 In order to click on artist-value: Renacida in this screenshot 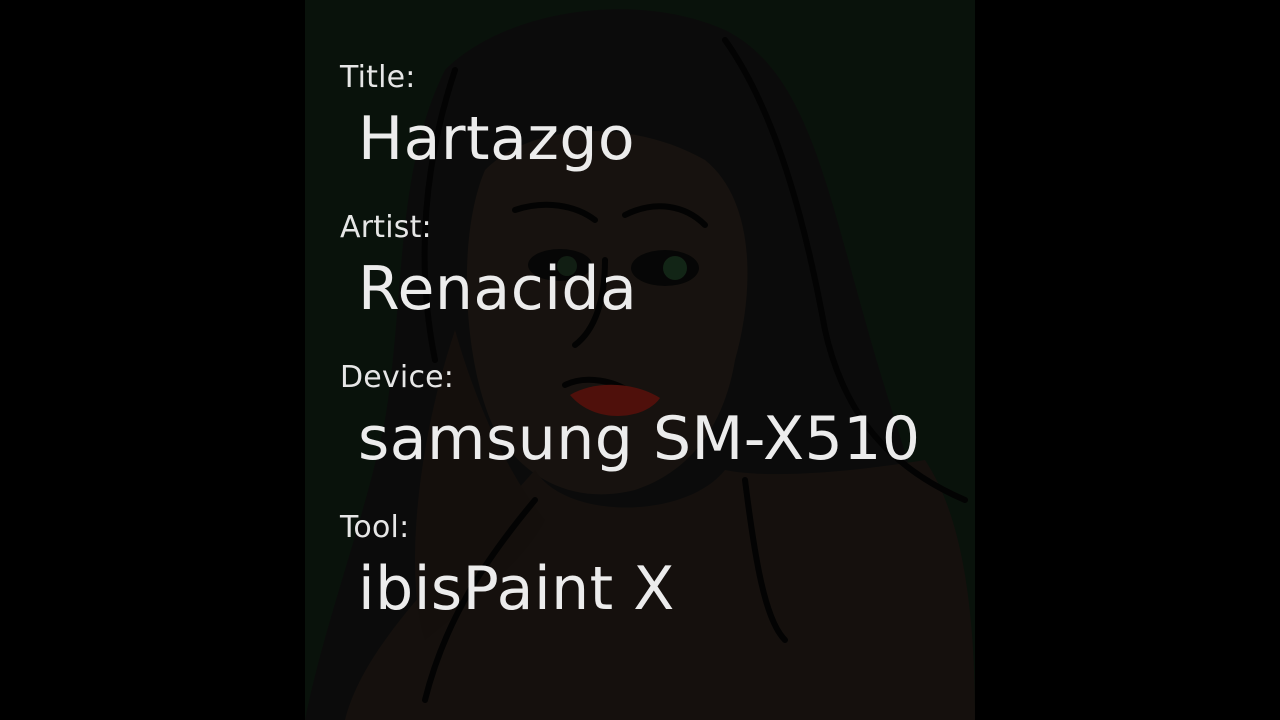, I will do `click(498, 289)`.